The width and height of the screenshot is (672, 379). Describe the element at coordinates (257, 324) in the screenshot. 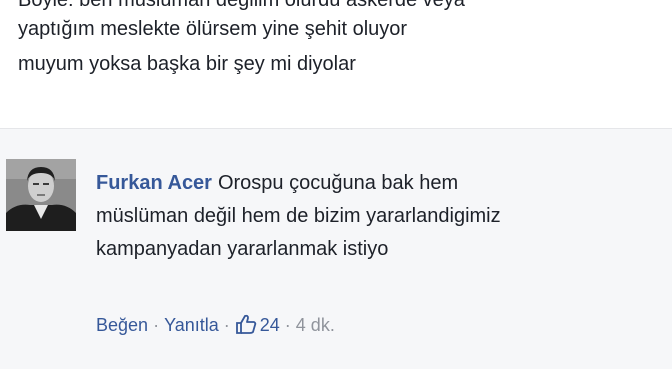

I see `like-count-button: 24` at that location.